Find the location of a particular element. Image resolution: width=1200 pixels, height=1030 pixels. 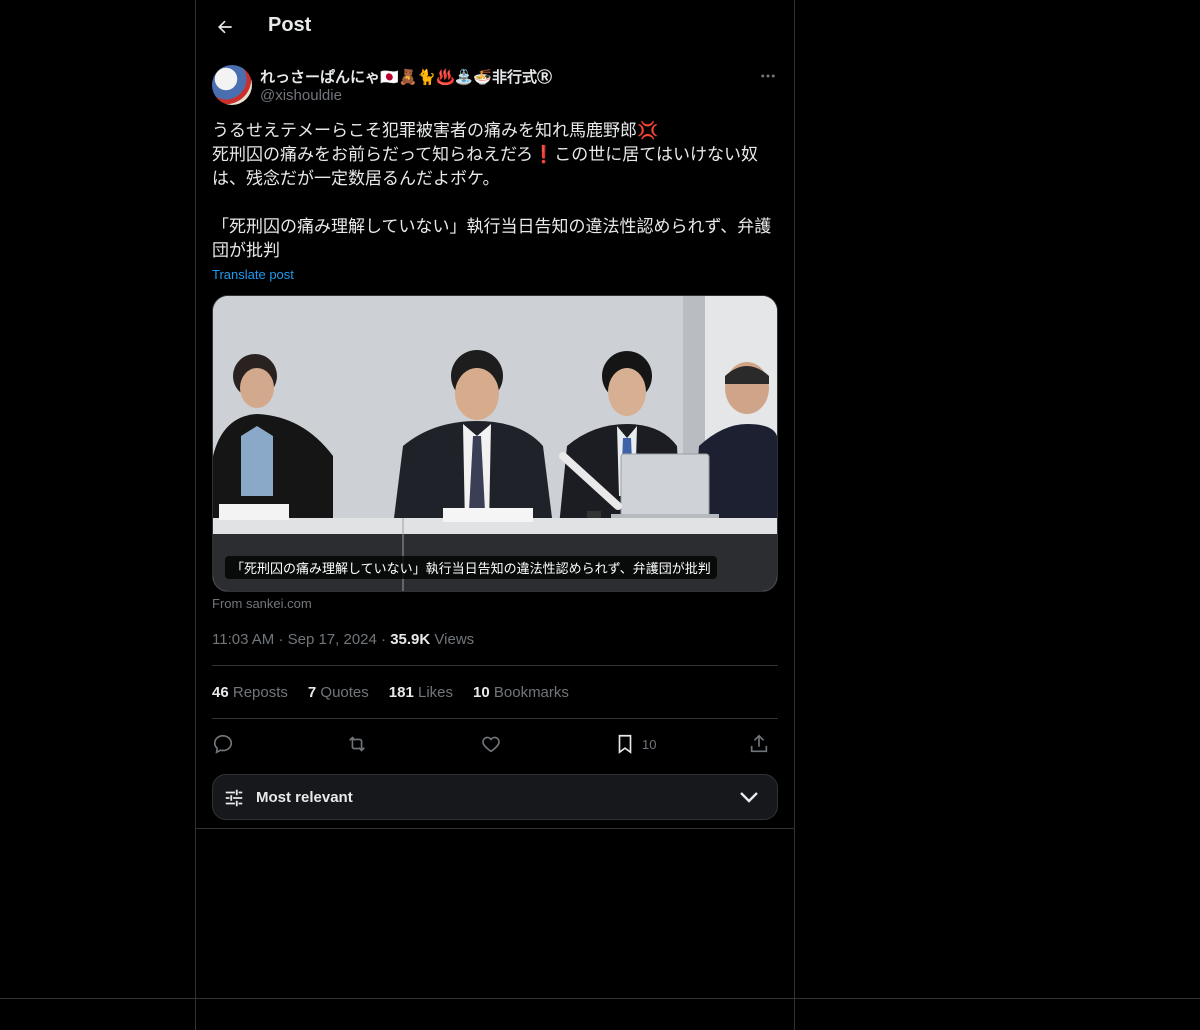

back-button is located at coordinates (225, 27).